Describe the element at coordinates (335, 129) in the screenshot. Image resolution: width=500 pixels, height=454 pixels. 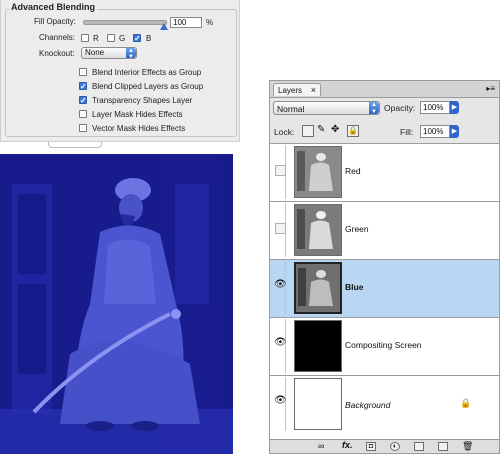
I see `lock-move-icon: ✥` at that location.